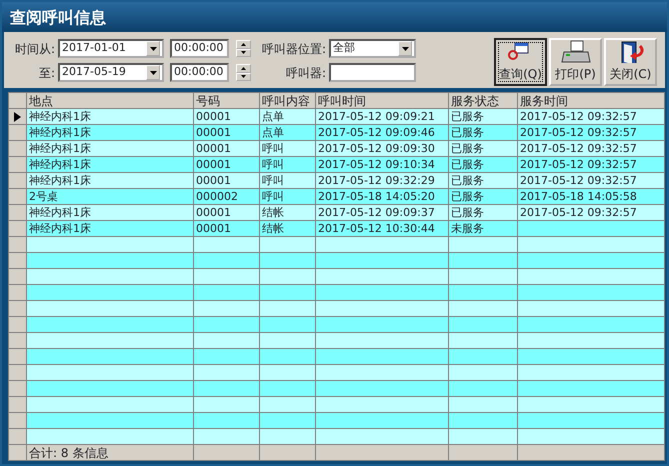 The image size is (669, 466). What do you see at coordinates (382, 164) in the screenshot?
I see `table-cell: 2017-05-12 09:10:34` at bounding box center [382, 164].